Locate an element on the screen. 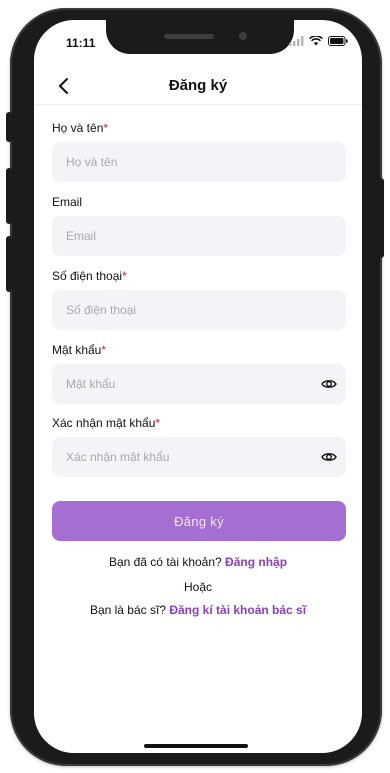  status-icons is located at coordinates (318, 41).